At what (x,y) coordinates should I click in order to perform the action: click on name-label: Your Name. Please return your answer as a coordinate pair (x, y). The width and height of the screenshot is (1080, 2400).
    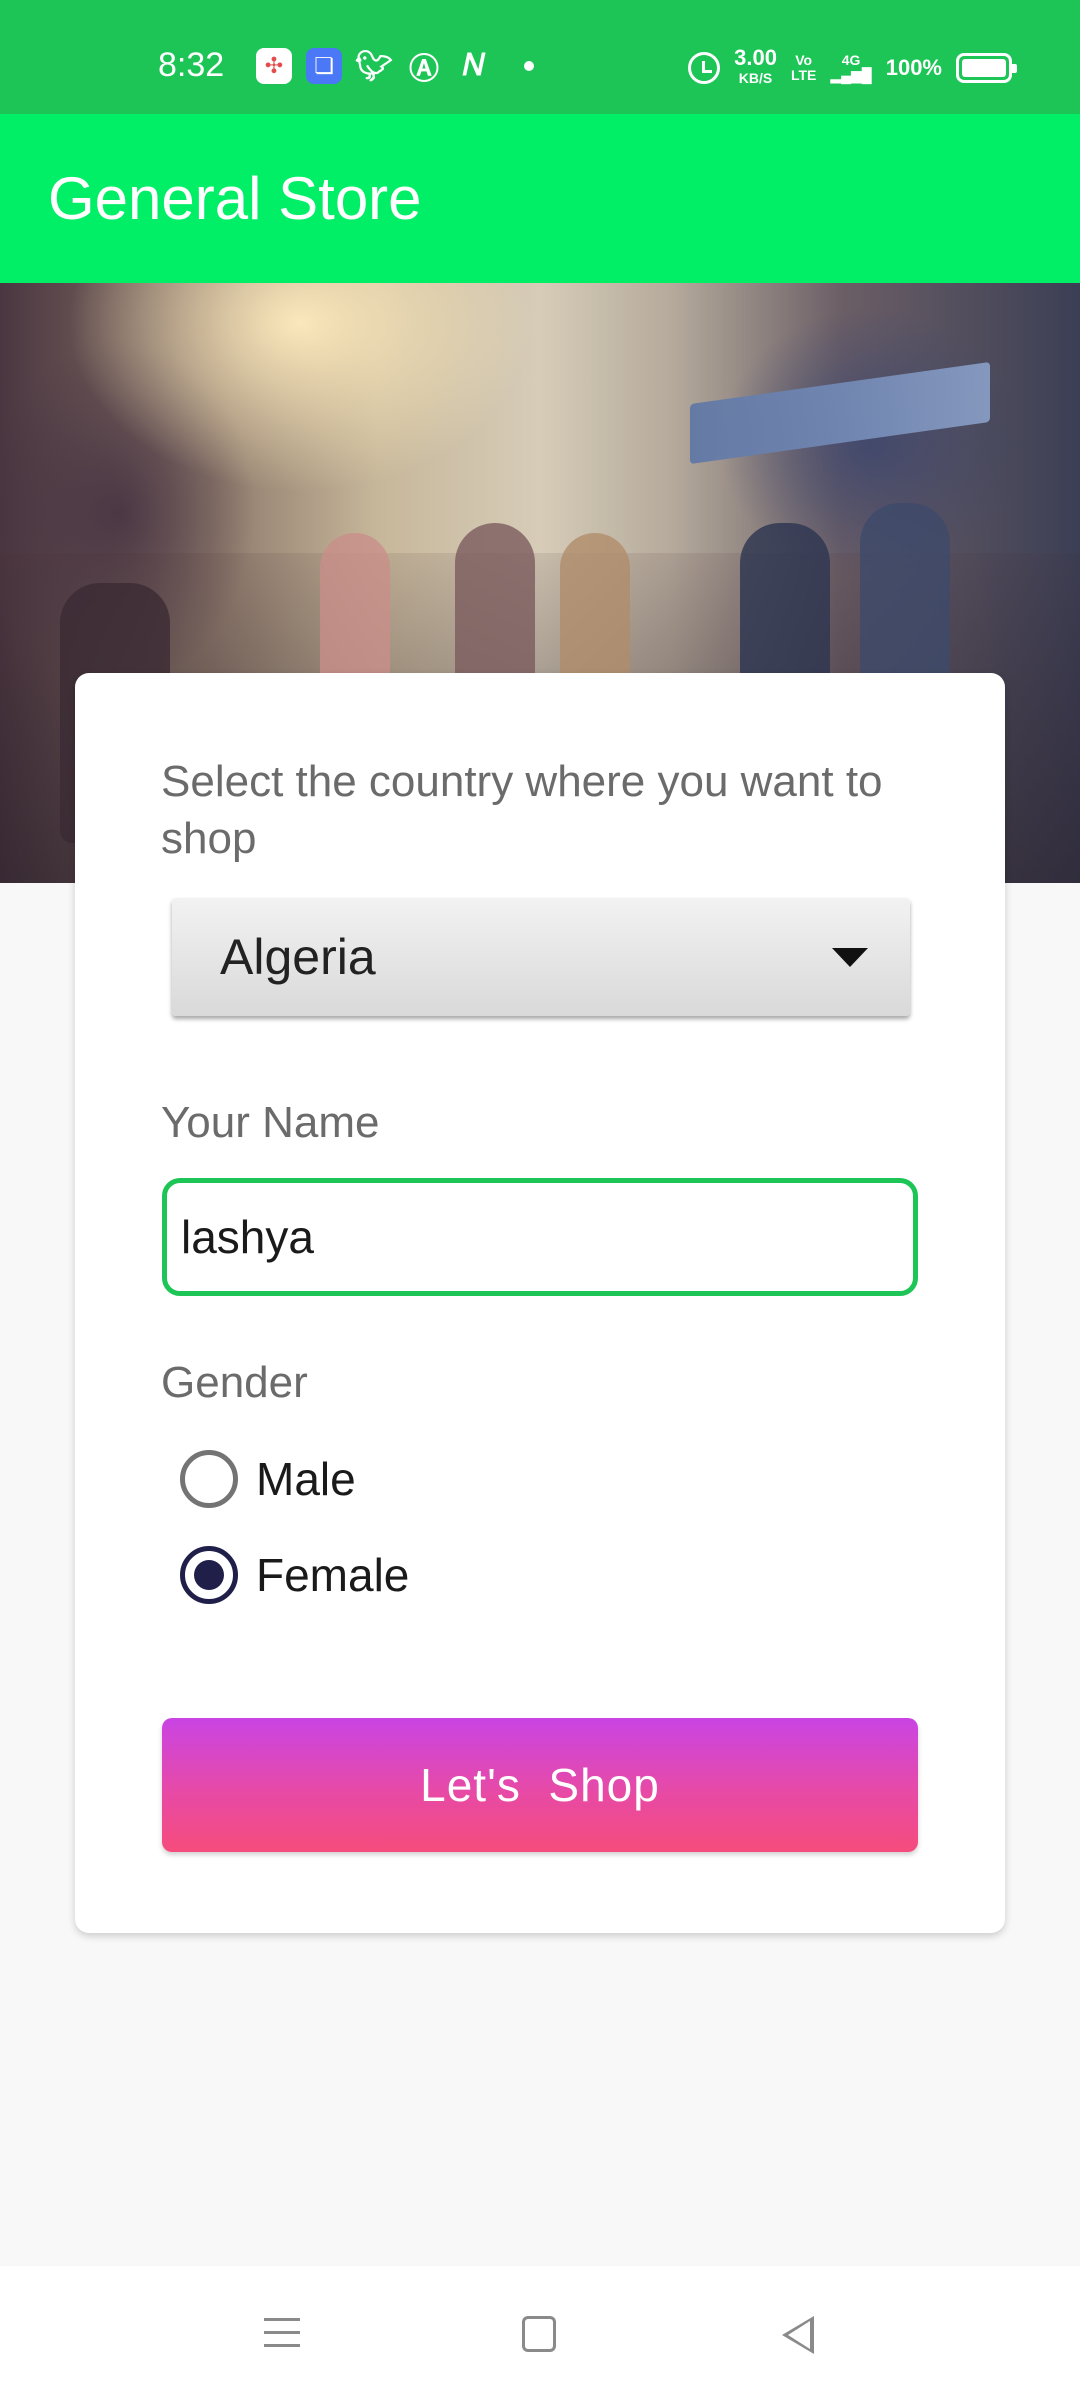
    Looking at the image, I should click on (270, 1122).